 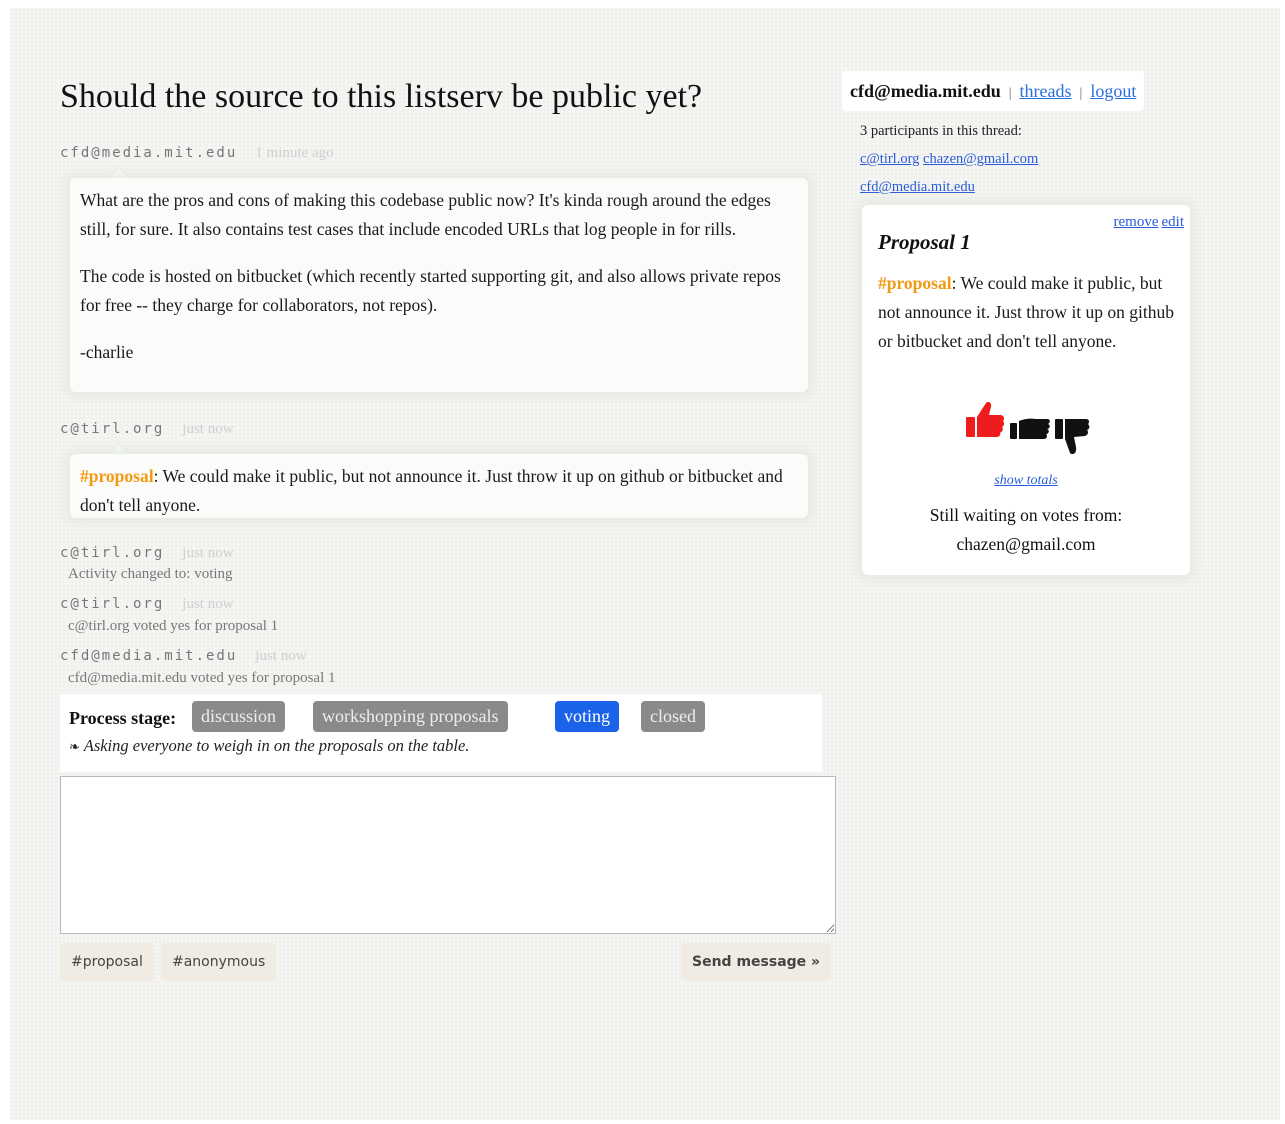 I want to click on participants-summary: 3 participants in this thread:, so click(x=941, y=131).